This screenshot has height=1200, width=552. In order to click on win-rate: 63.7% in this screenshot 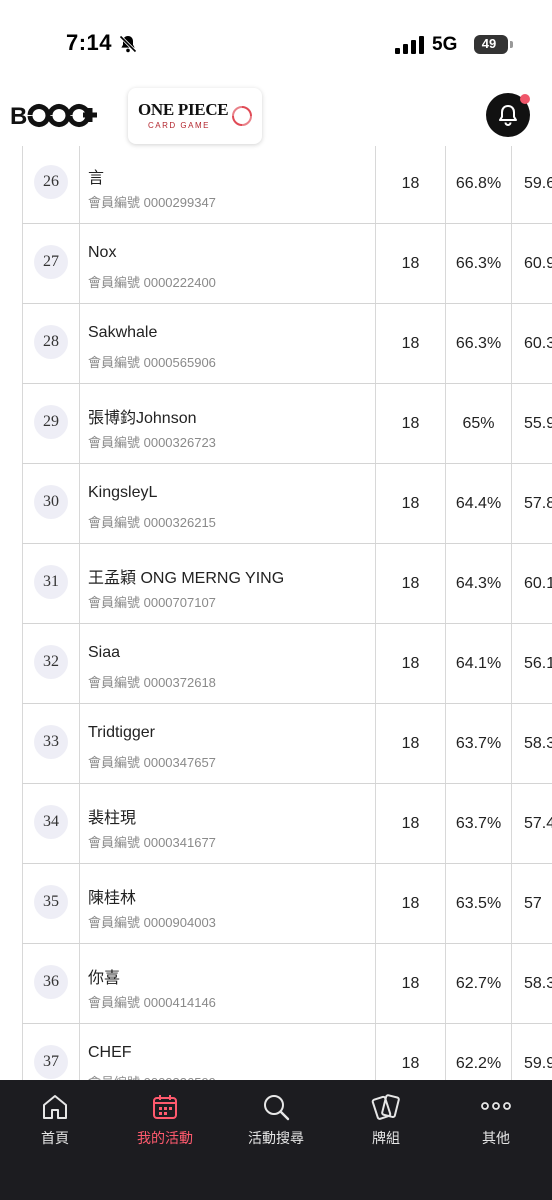, I will do `click(478, 823)`.